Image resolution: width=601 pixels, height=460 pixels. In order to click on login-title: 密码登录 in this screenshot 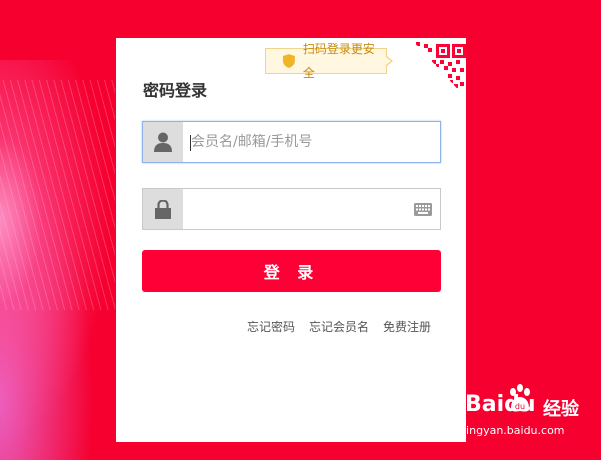, I will do `click(175, 90)`.